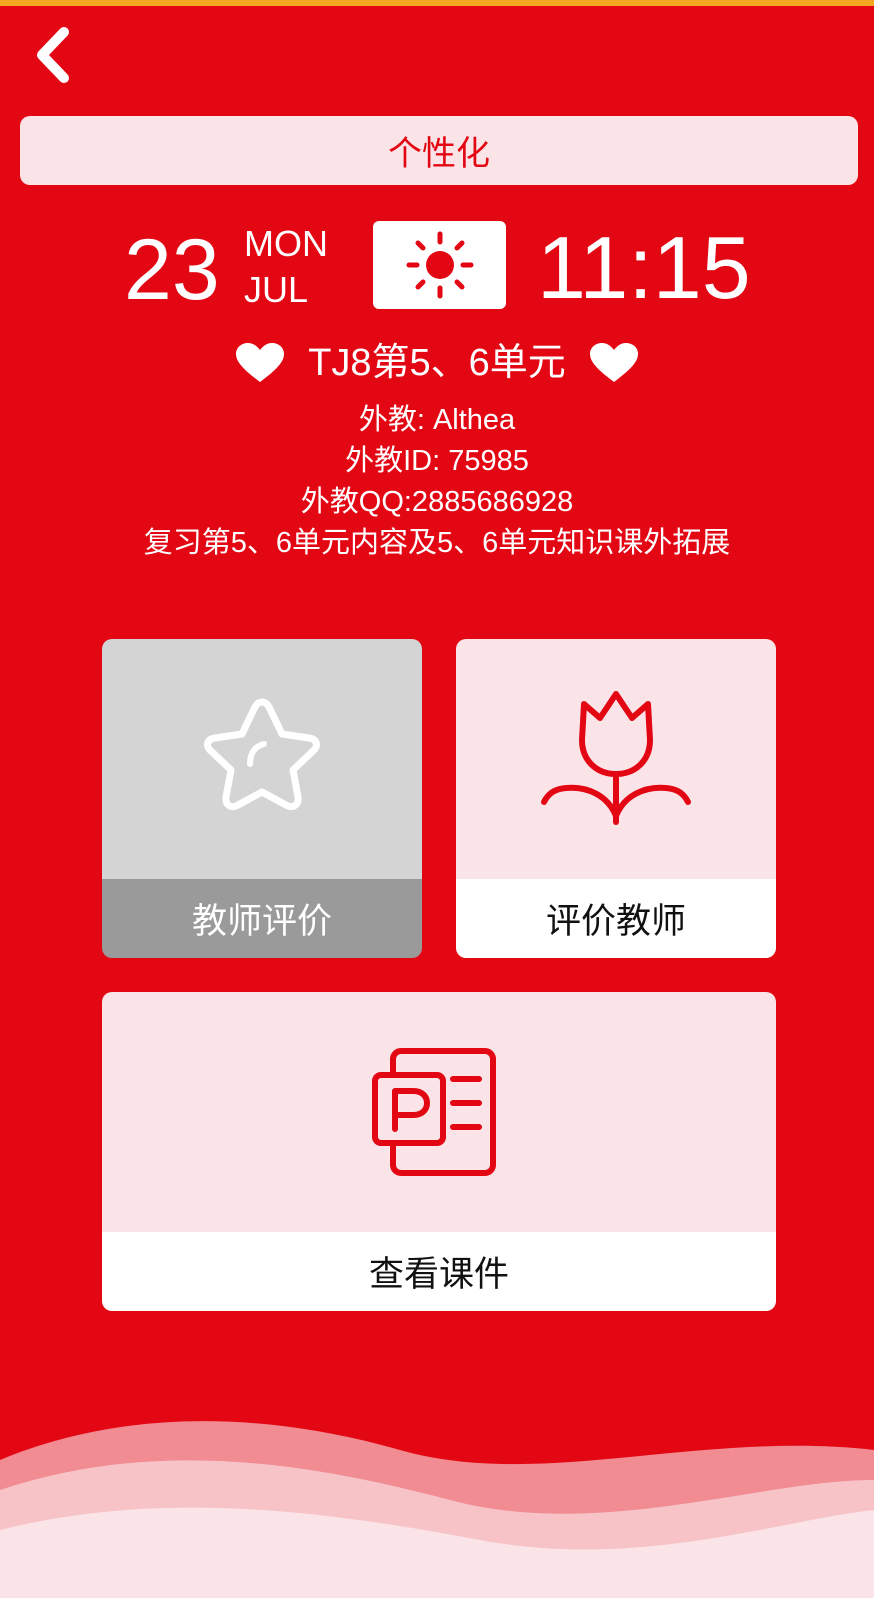  Describe the element at coordinates (276, 289) in the screenshot. I see `date-month: JUL` at that location.